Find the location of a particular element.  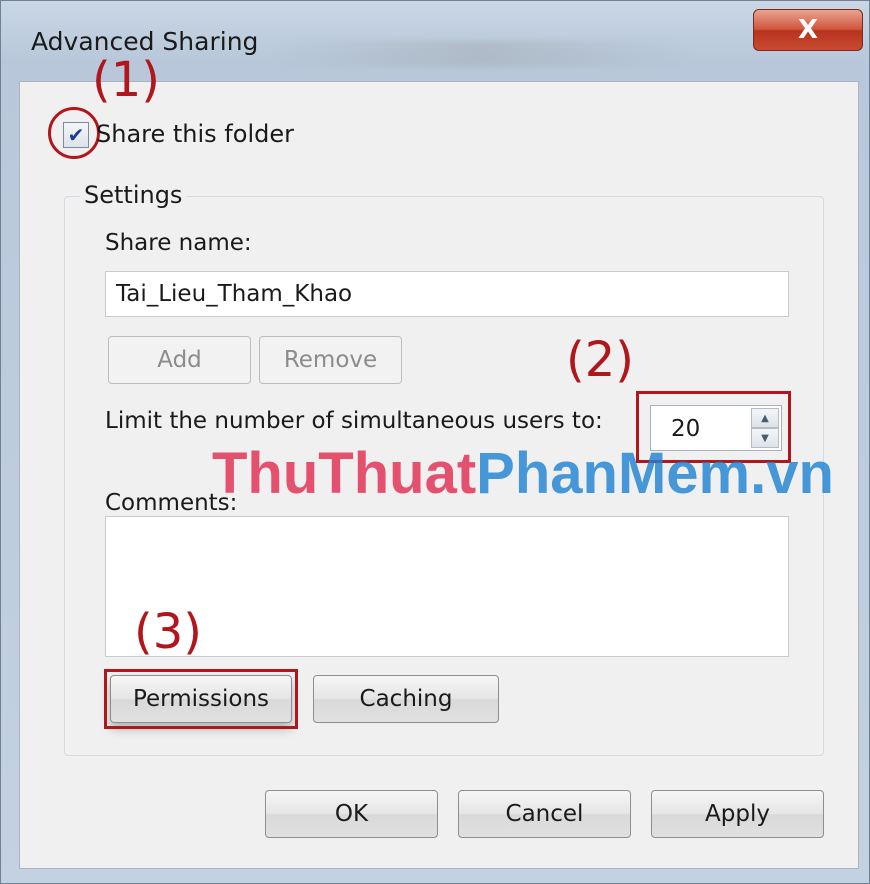

share-name-value: Tai_Lieu_Tham_Khao is located at coordinates (234, 294).